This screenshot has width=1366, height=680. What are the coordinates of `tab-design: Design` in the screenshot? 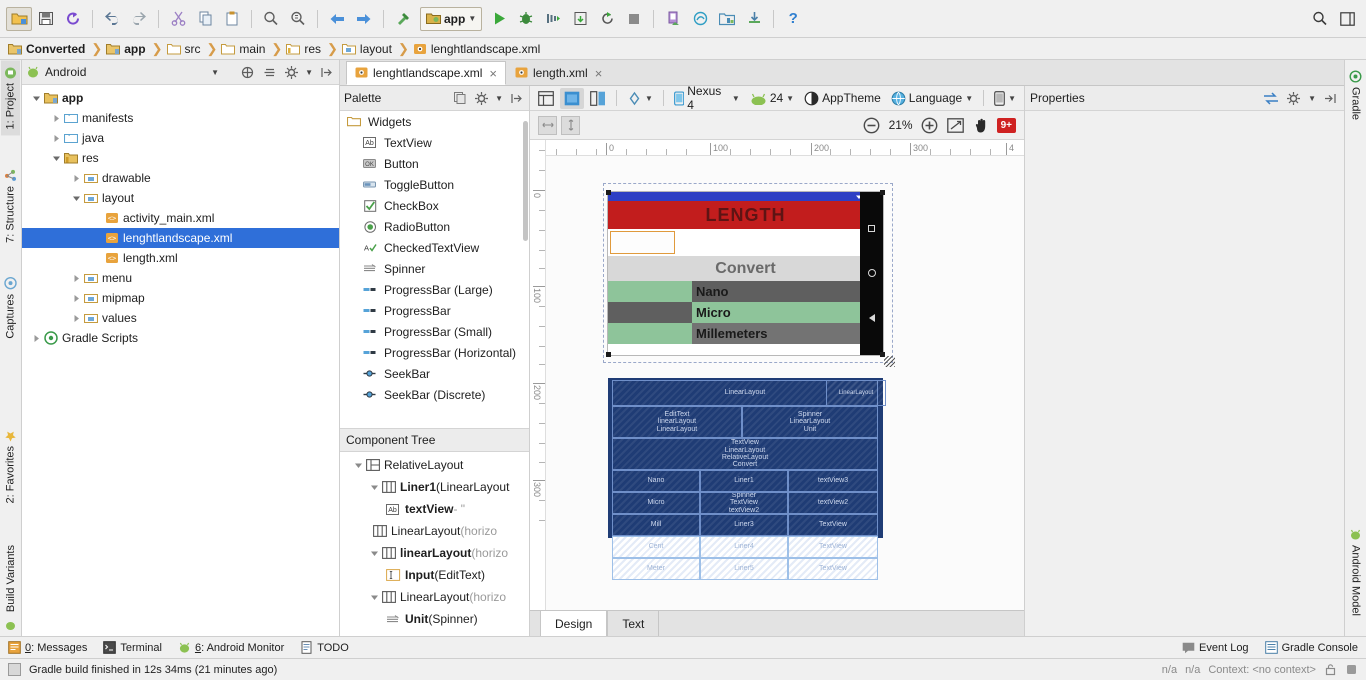 It's located at (574, 623).